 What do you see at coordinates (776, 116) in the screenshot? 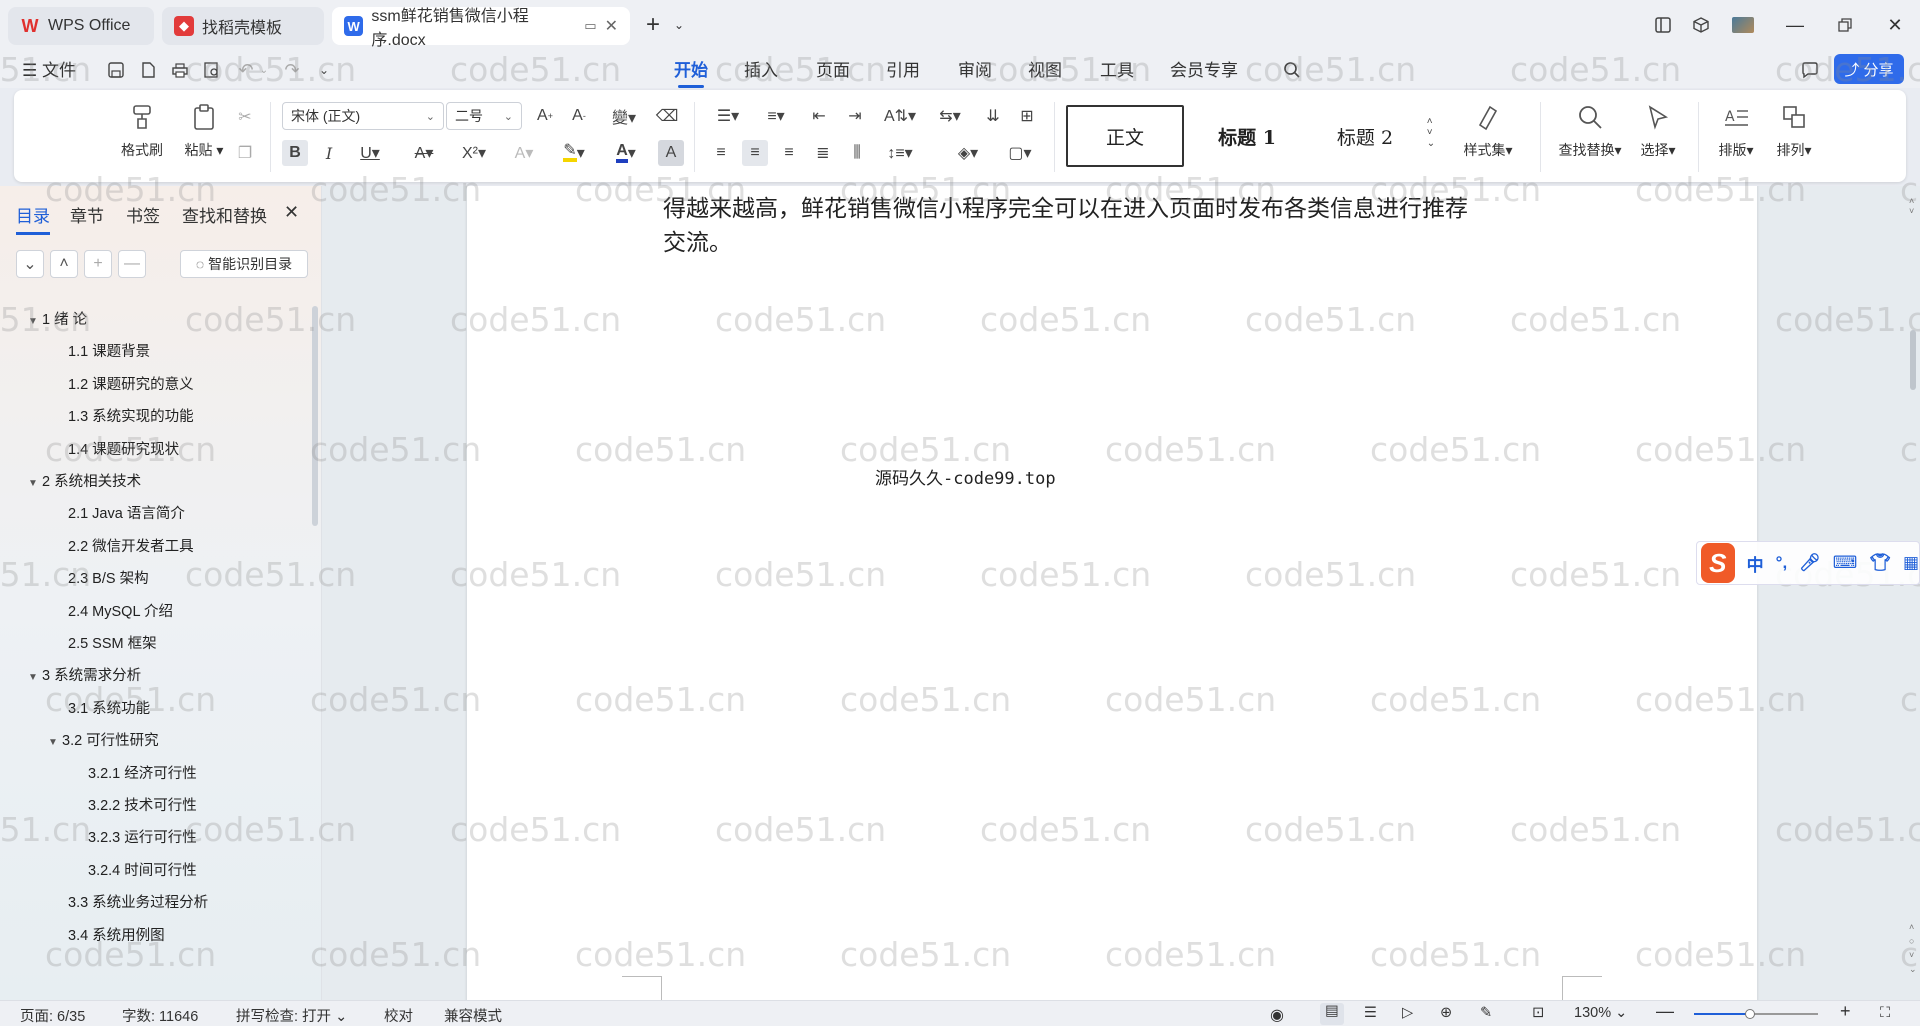
I see `numbered-list-button: ≡▾` at bounding box center [776, 116].